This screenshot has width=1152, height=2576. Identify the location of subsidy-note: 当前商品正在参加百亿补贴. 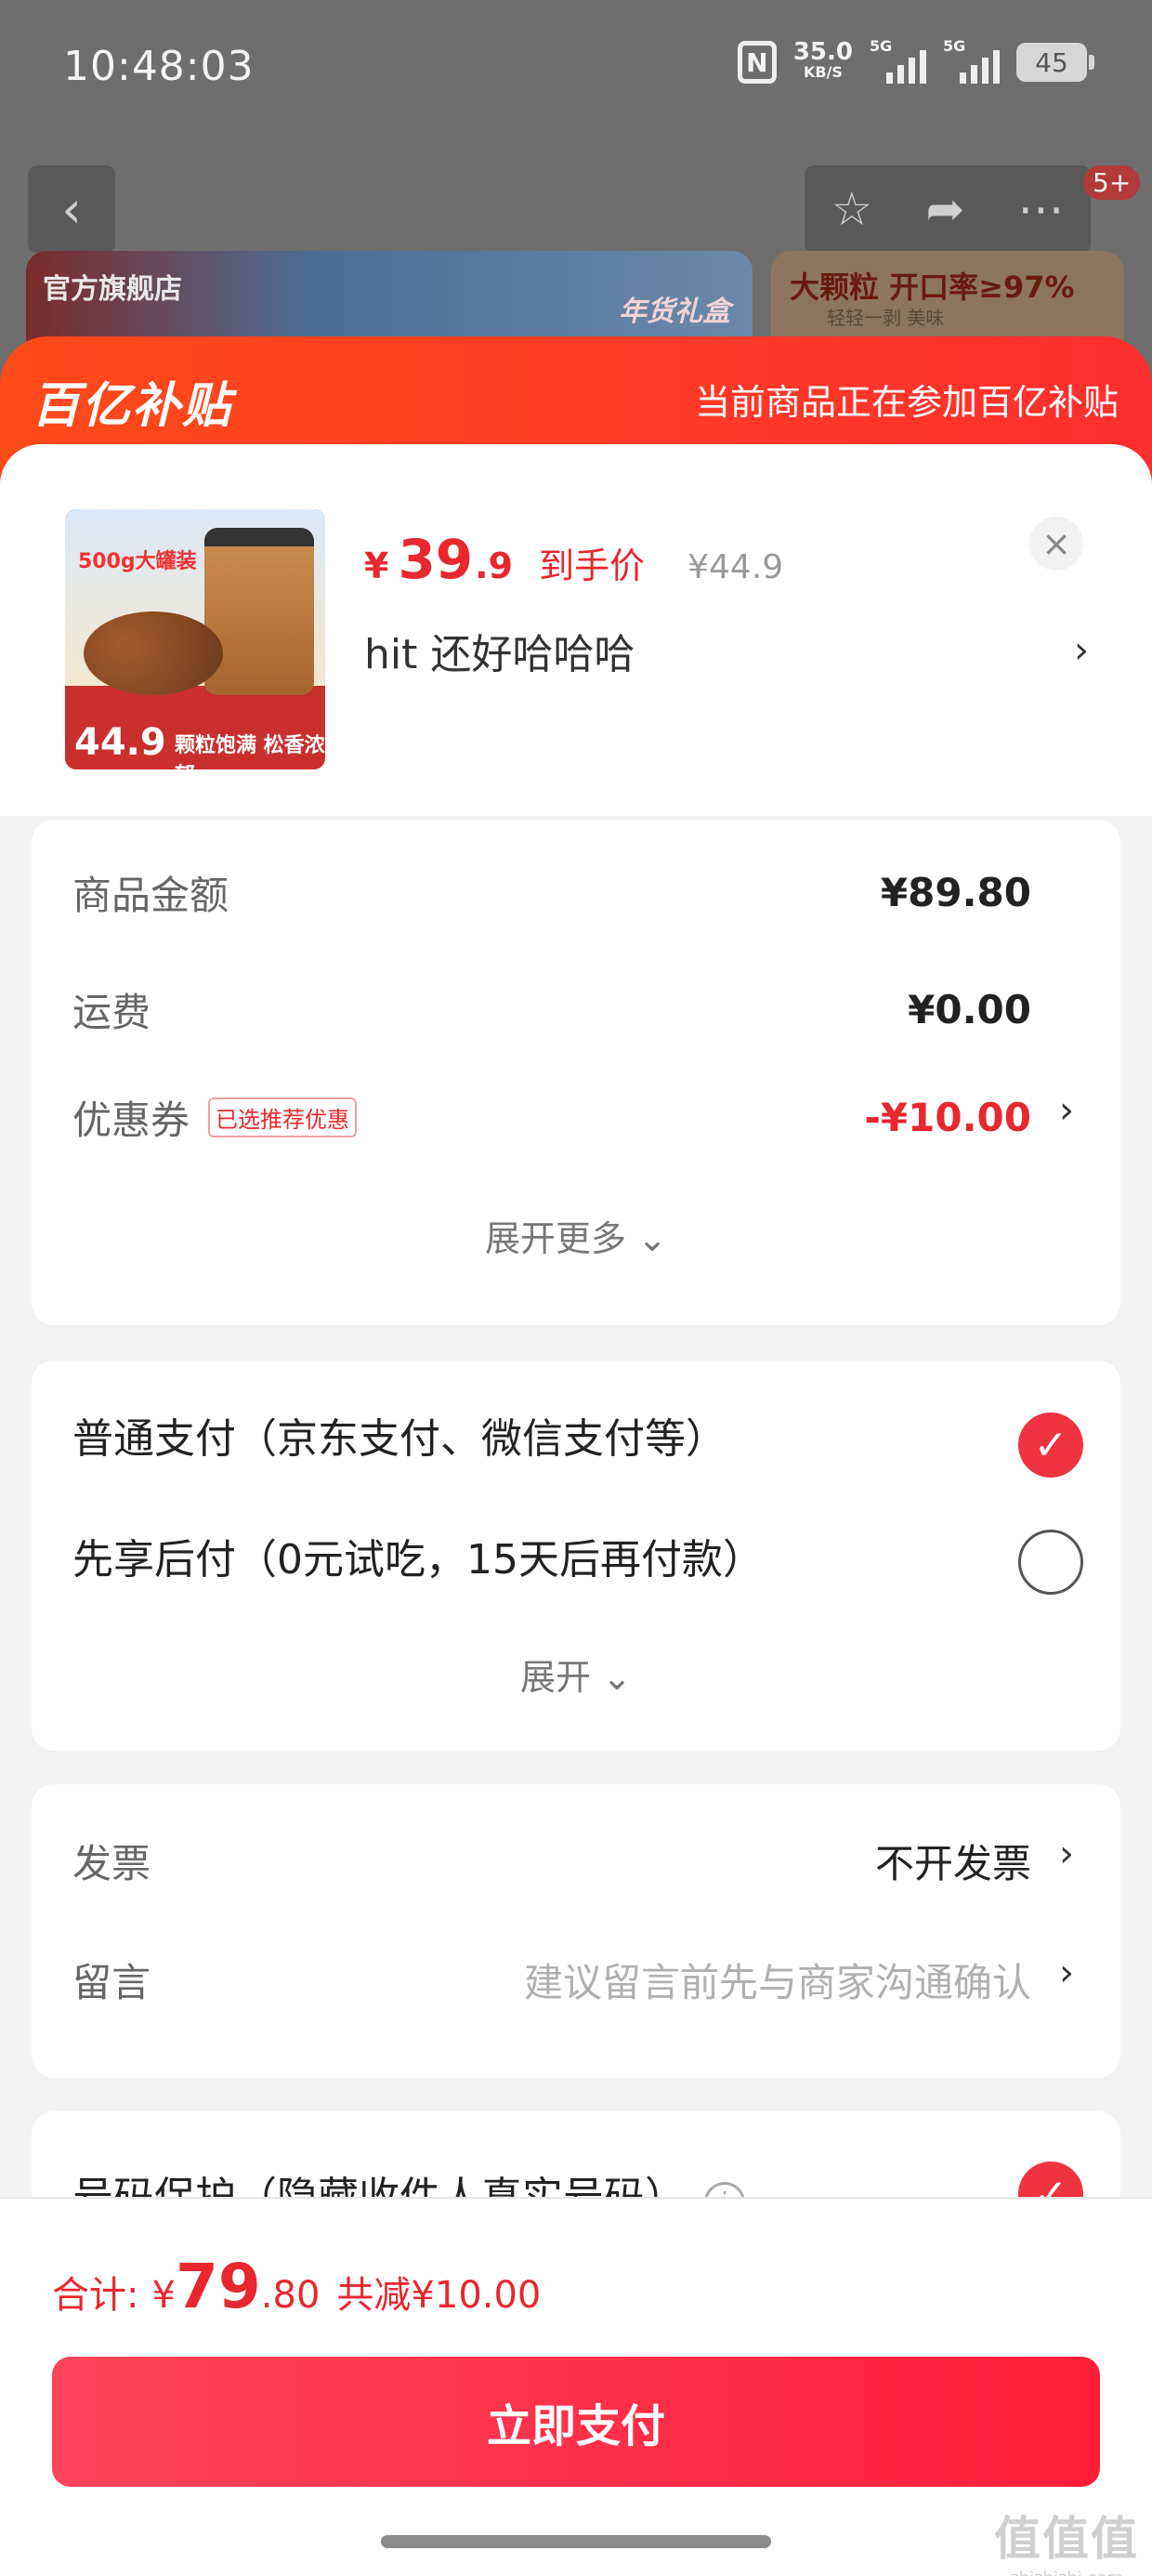
(906, 402).